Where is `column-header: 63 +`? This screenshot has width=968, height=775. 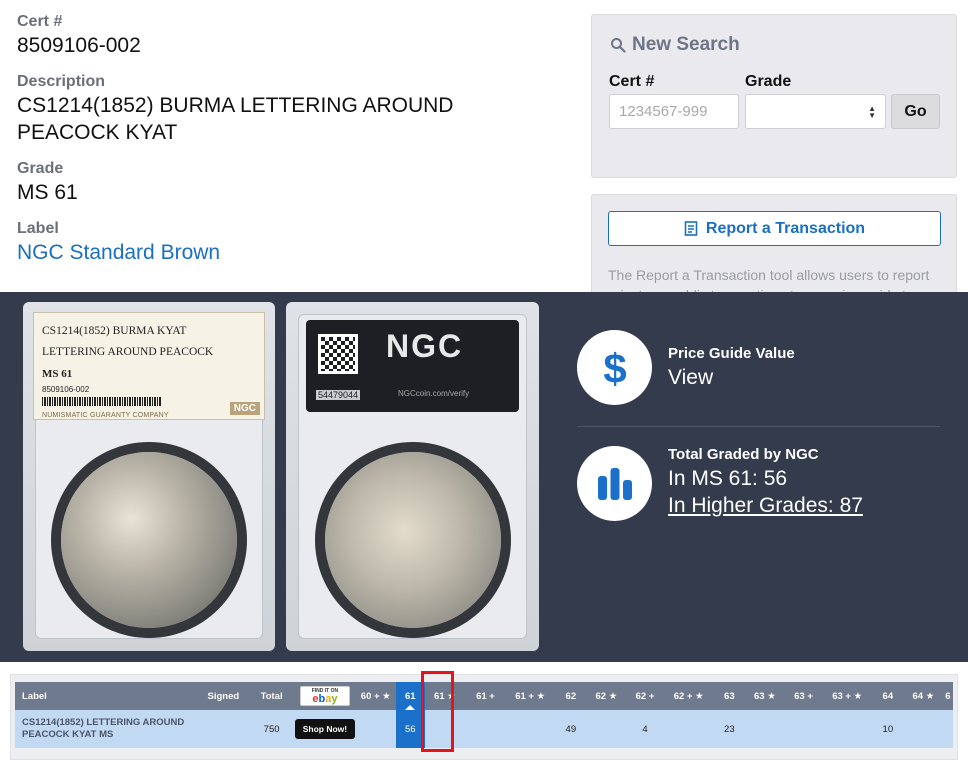
column-header: 63 + is located at coordinates (803, 696).